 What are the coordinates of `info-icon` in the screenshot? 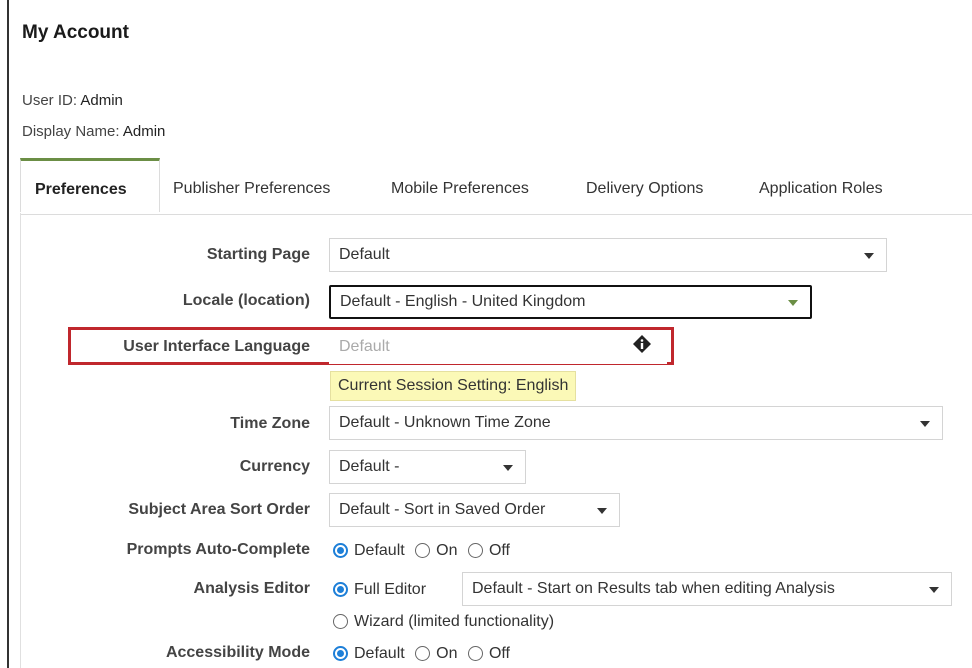 It's located at (642, 344).